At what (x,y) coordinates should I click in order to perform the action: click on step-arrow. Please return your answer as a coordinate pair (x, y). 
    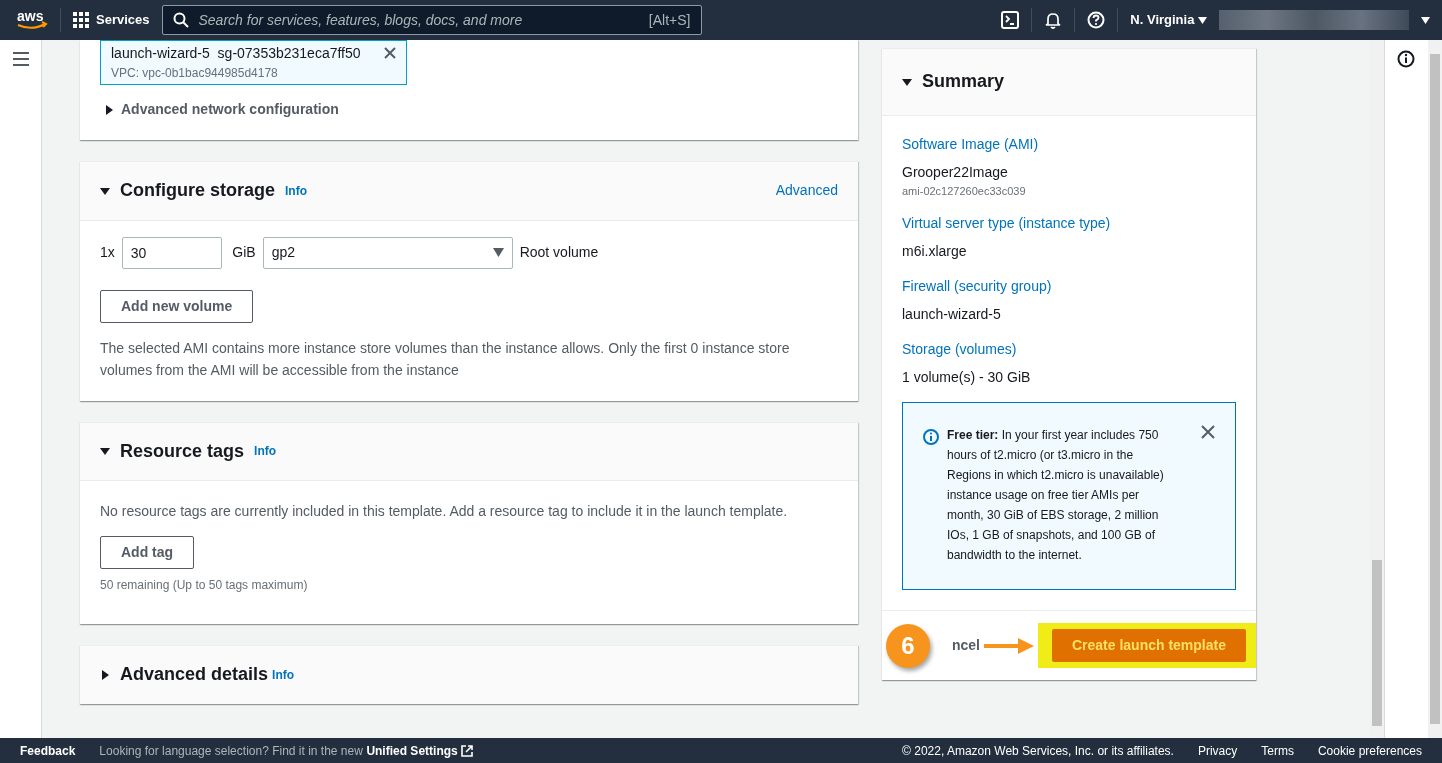
    Looking at the image, I should click on (1008, 645).